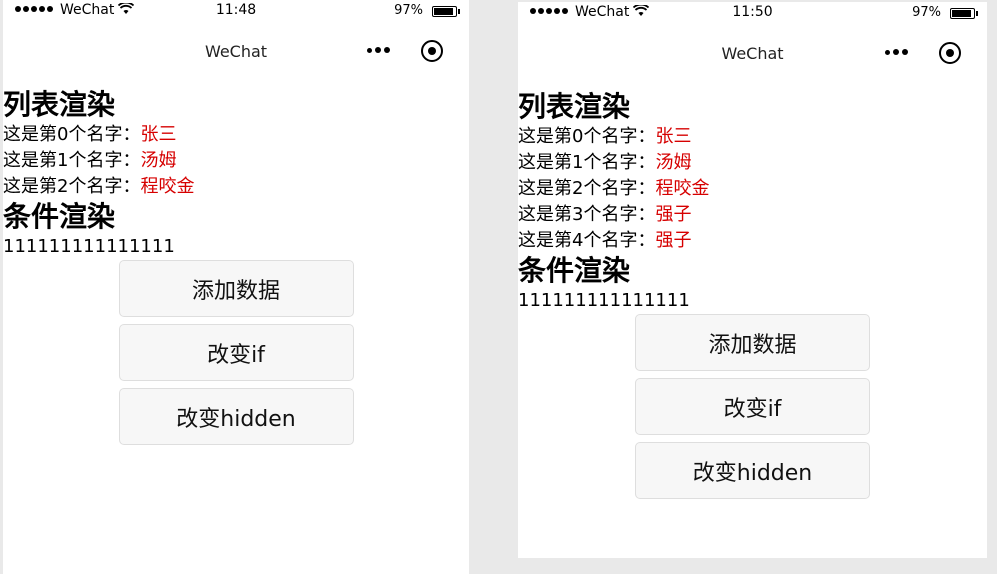 This screenshot has width=997, height=574. What do you see at coordinates (752, 241) in the screenshot?
I see `list-item: 这是第4个名字：强子` at bounding box center [752, 241].